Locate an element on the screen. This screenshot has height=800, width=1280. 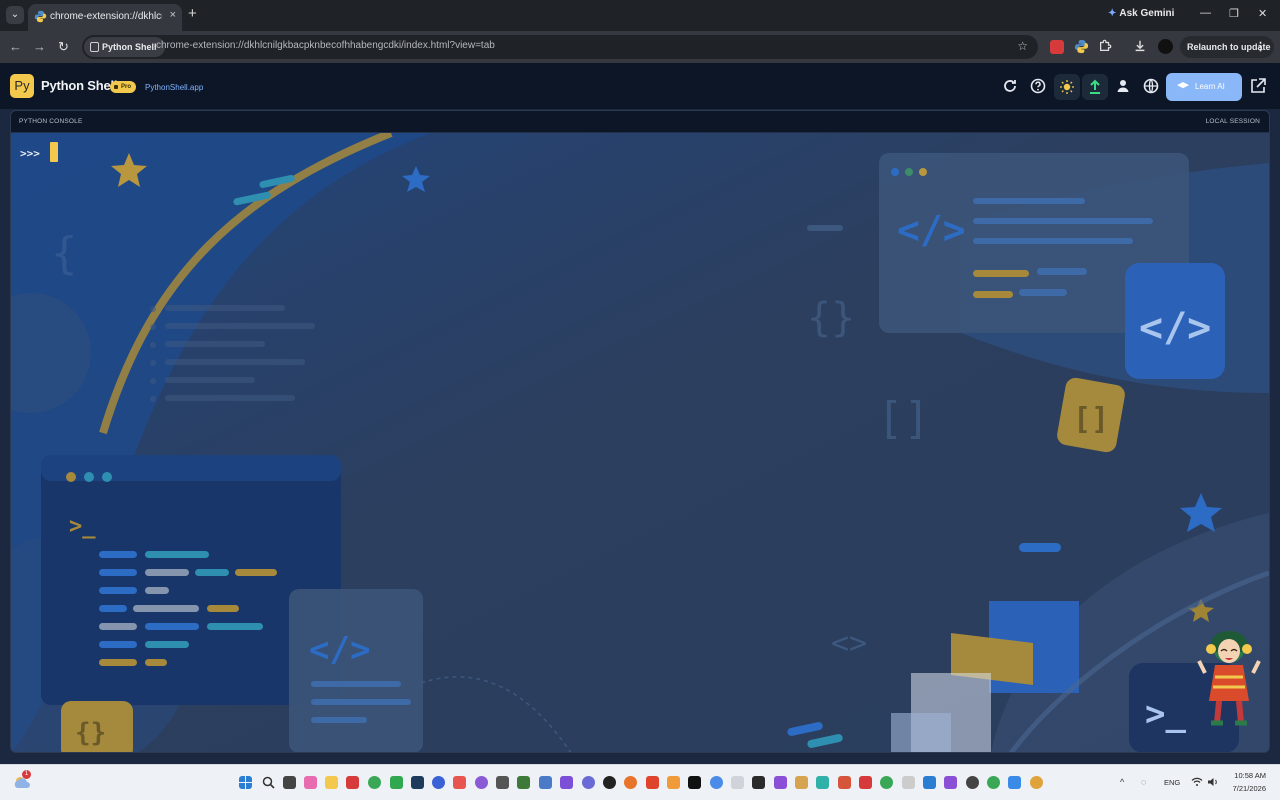
chevron-up-icon: ^ is located at coordinates (1122, 782).